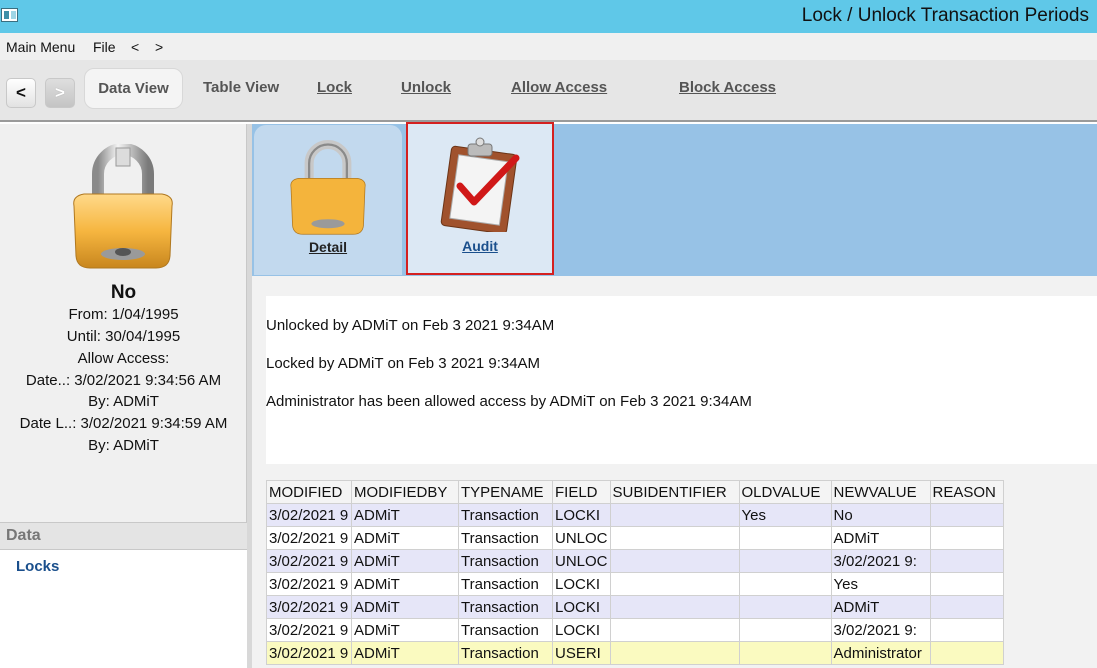 This screenshot has width=1097, height=668. Describe the element at coordinates (581, 492) in the screenshot. I see `column-header: FIELD` at that location.